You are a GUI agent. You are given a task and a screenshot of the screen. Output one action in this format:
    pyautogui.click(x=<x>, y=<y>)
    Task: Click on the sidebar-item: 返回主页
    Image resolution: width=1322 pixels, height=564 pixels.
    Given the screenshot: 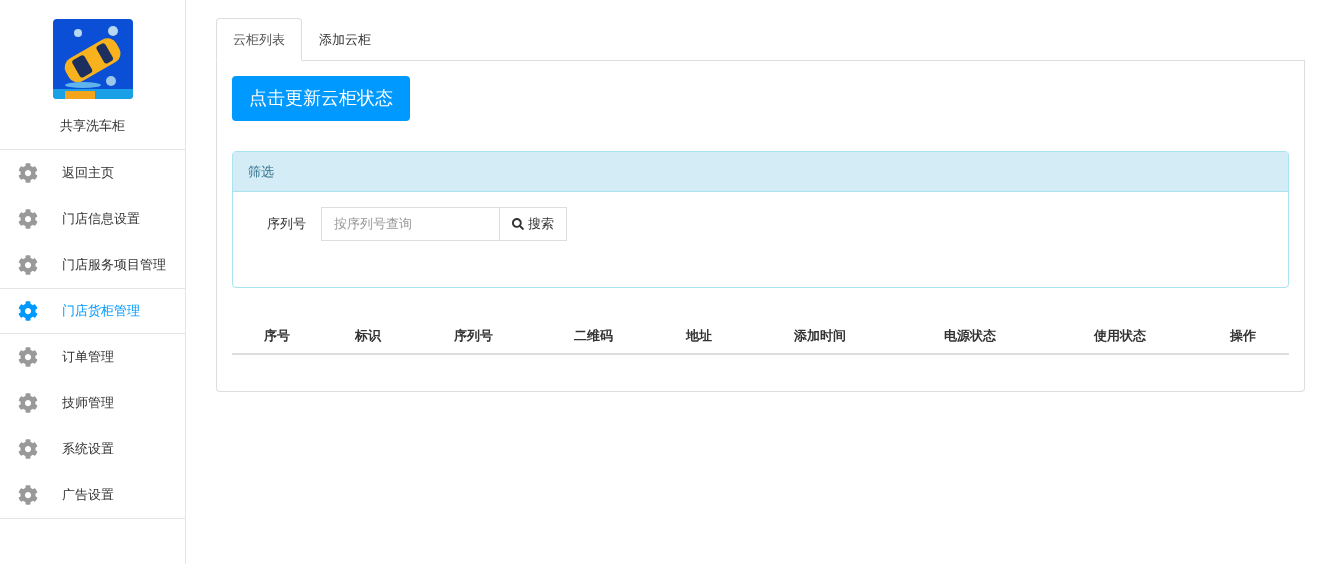 What is the action you would take?
    pyautogui.click(x=92, y=173)
    